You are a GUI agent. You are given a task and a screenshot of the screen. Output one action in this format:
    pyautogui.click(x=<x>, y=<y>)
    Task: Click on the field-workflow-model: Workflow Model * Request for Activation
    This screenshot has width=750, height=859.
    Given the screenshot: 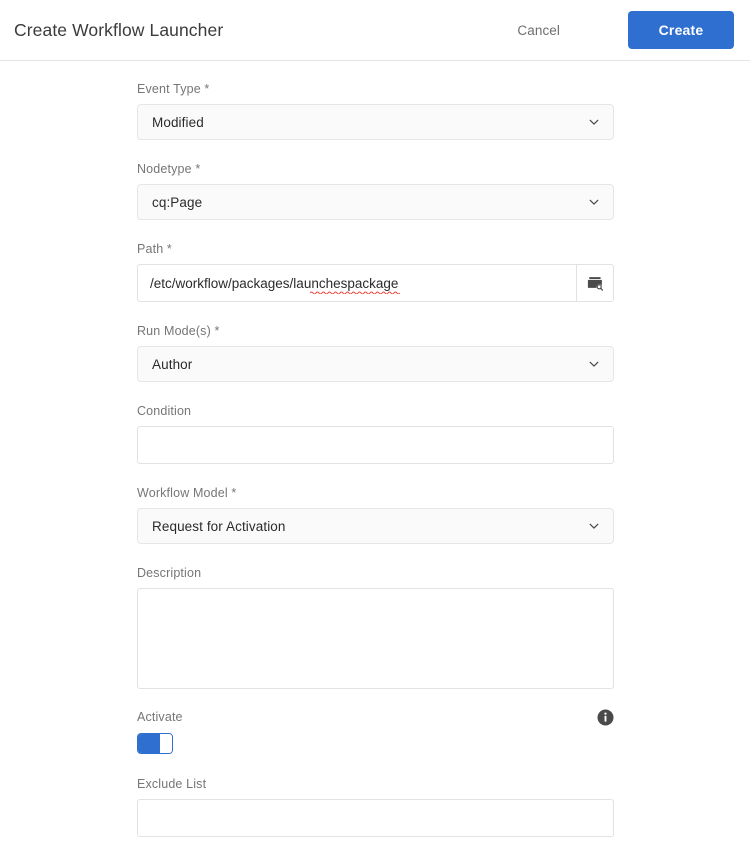 What is the action you would take?
    pyautogui.click(x=375, y=515)
    